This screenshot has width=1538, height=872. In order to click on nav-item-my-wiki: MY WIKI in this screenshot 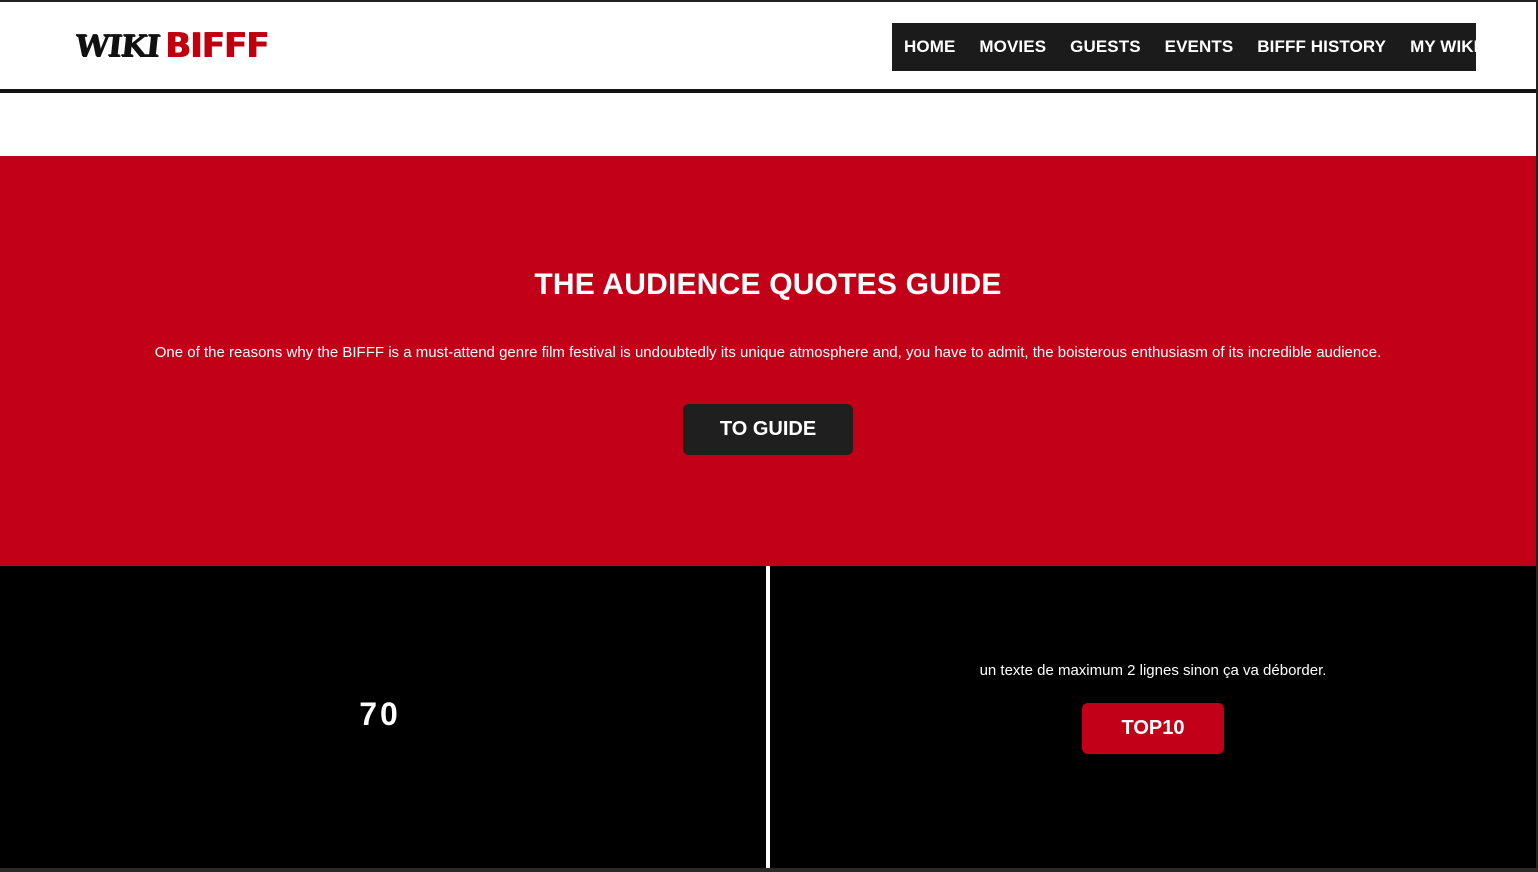, I will do `click(1455, 47)`.